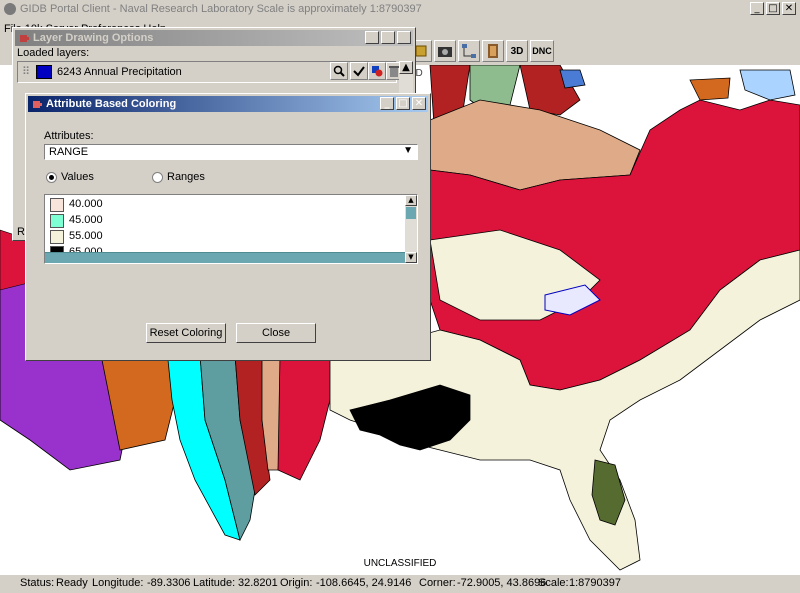 The width and height of the screenshot is (800, 593). I want to click on color-button, so click(377, 71).